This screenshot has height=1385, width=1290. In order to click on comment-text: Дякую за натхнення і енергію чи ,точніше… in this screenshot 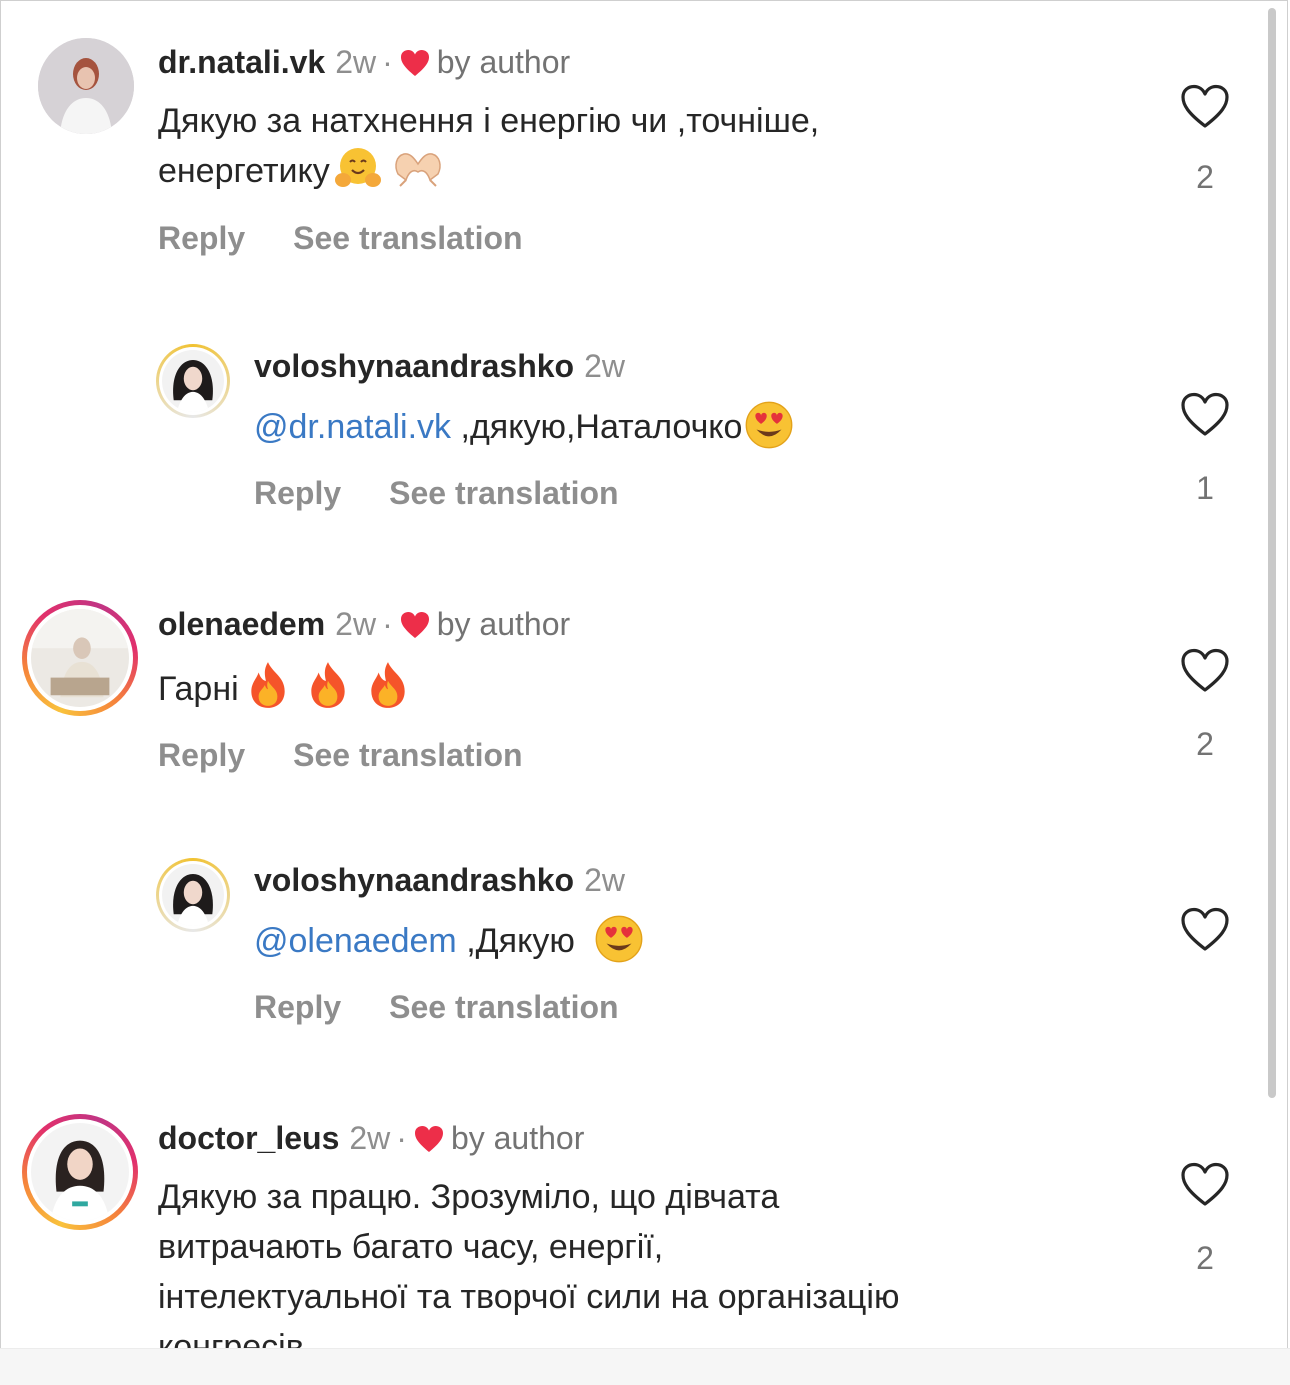, I will do `click(488, 146)`.